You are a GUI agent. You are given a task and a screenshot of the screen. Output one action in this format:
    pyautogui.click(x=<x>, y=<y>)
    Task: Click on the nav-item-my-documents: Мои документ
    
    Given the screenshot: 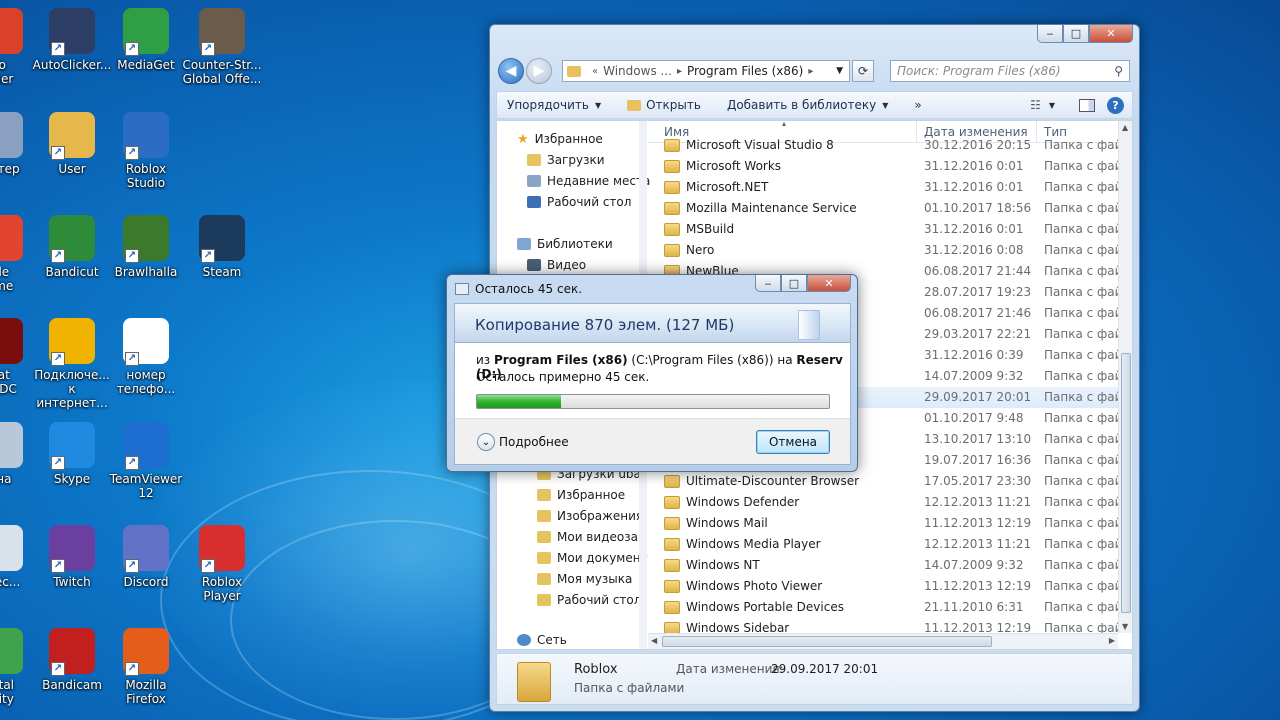 What is the action you would take?
    pyautogui.click(x=592, y=558)
    